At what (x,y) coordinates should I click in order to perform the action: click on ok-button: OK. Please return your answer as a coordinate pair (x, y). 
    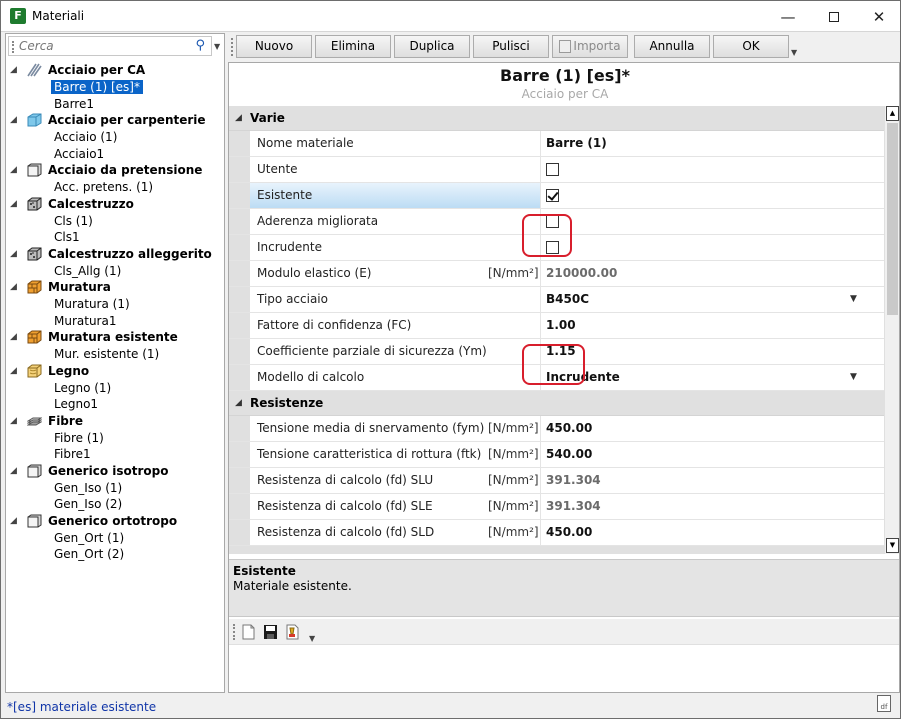
    Looking at the image, I should click on (751, 46).